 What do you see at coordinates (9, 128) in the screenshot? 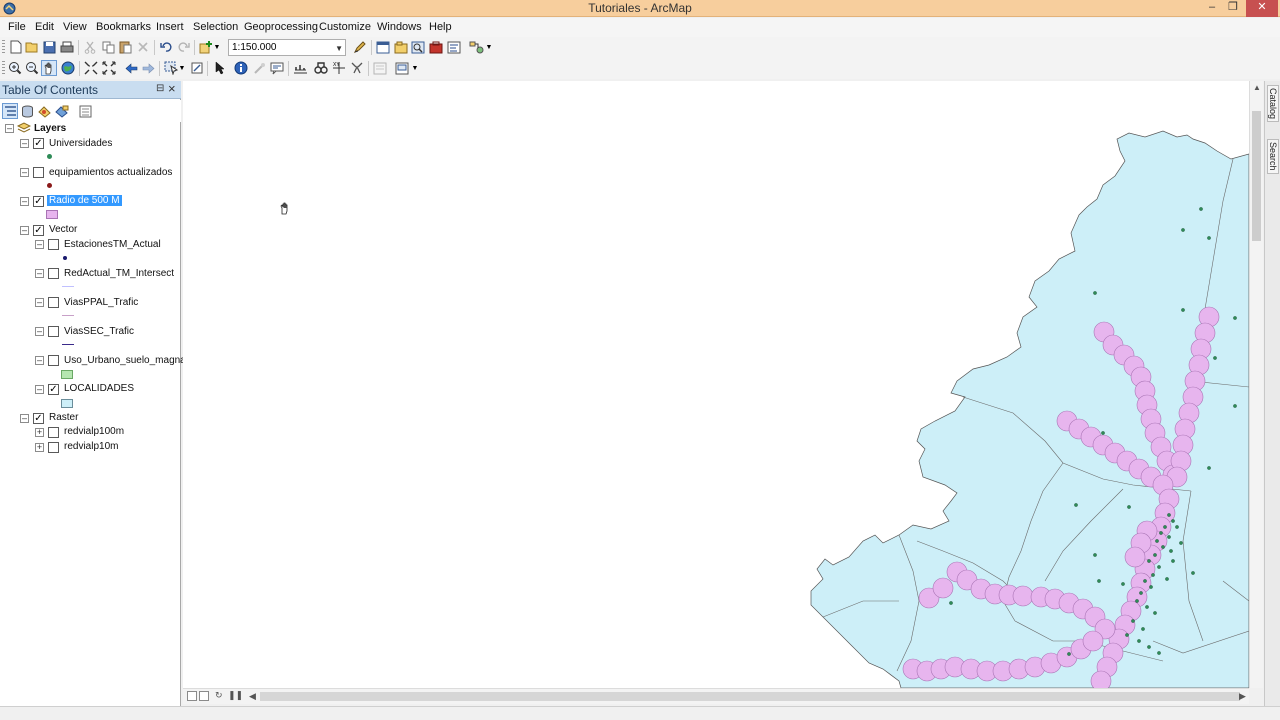
I see `collapse-layers-toggle: –` at bounding box center [9, 128].